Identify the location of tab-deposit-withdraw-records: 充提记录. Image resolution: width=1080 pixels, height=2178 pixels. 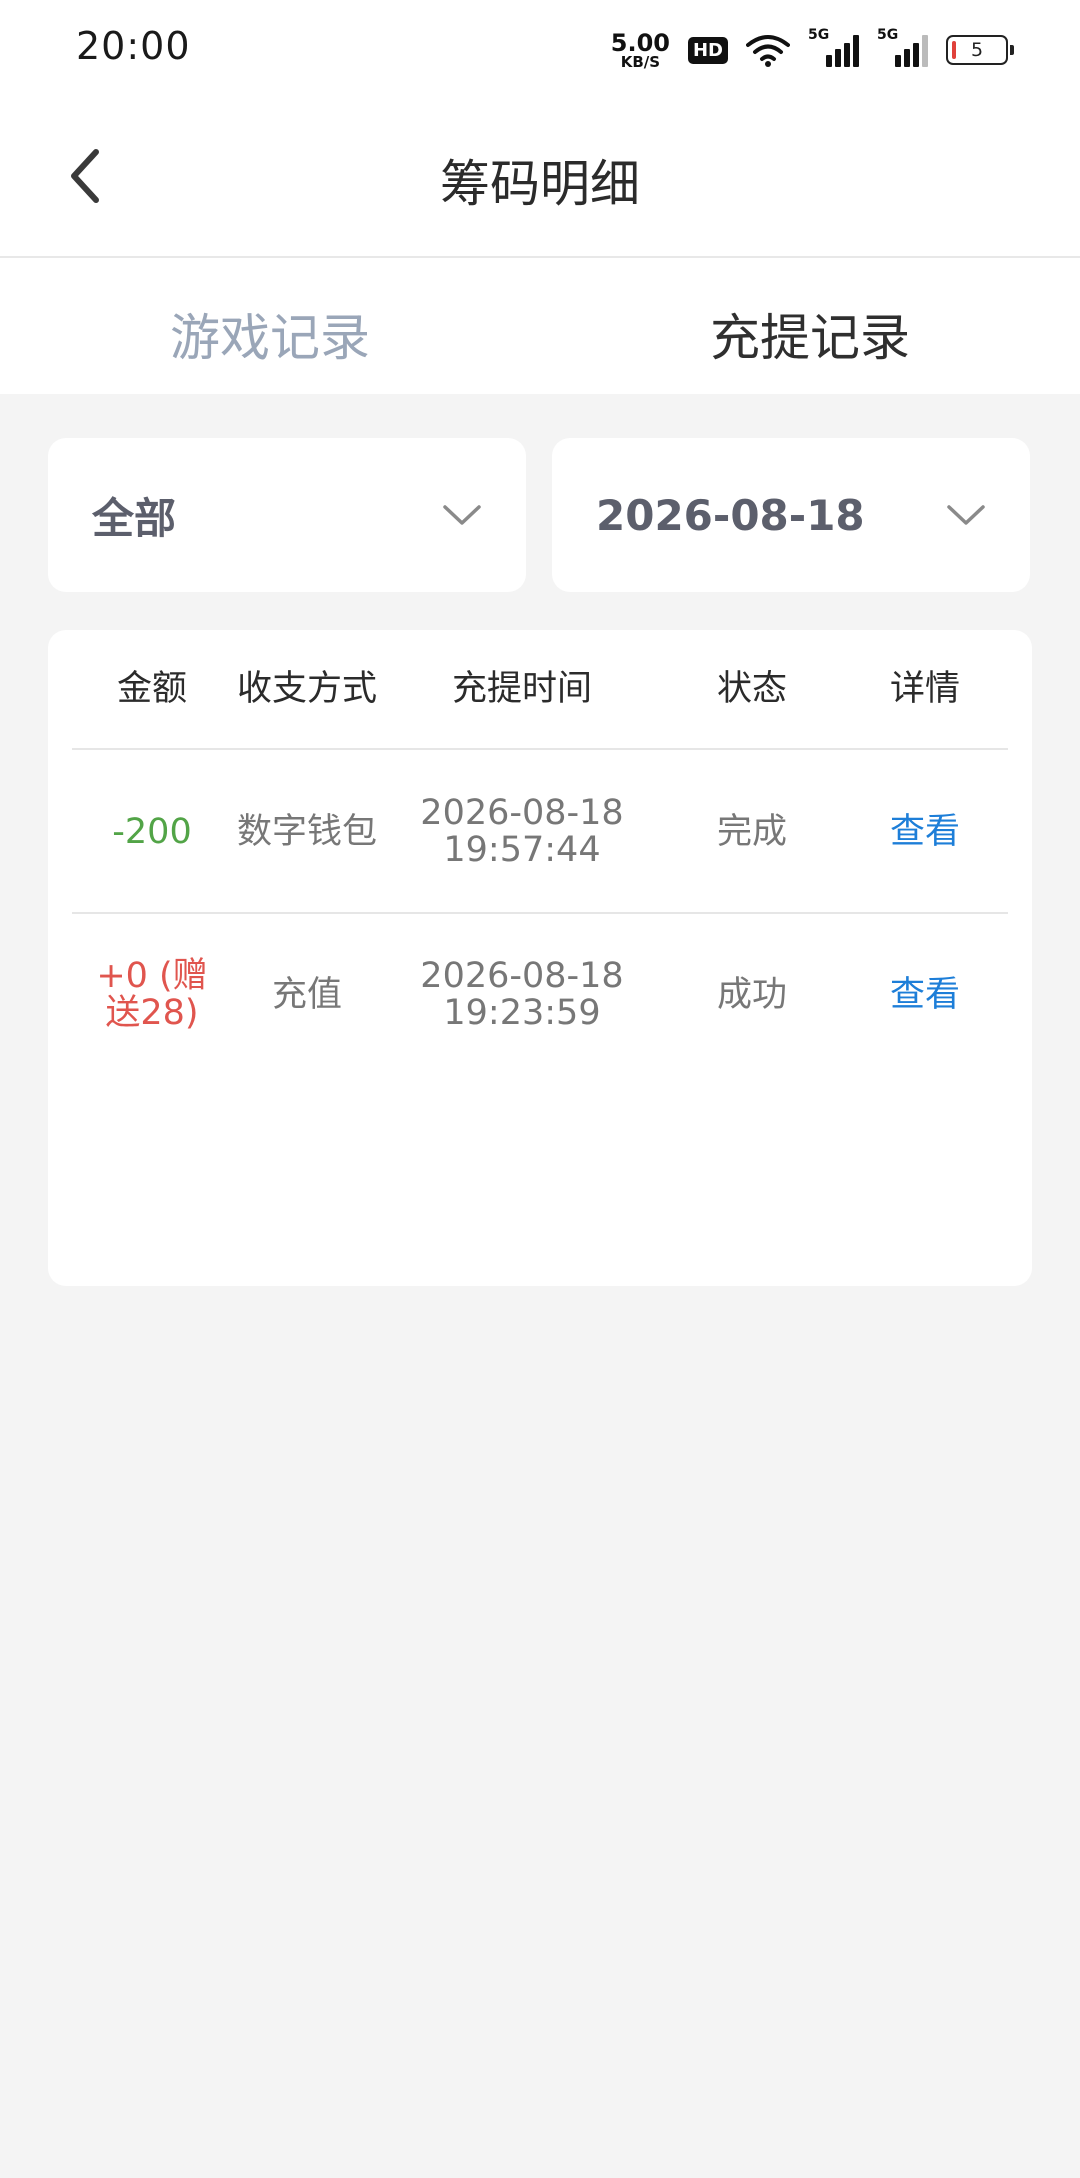
(810, 326).